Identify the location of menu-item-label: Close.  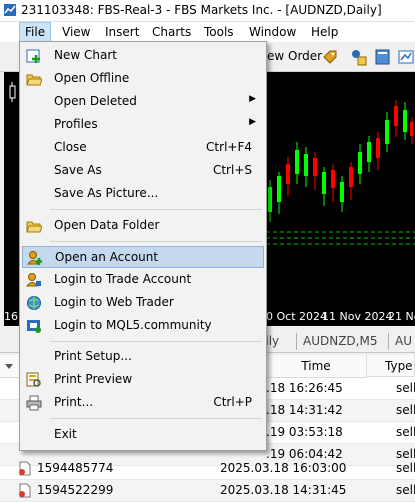
(70, 147).